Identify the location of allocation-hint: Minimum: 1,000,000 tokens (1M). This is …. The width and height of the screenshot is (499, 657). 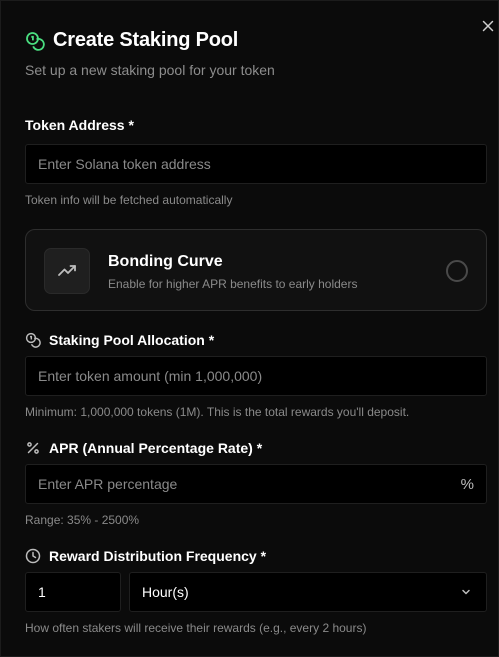
(217, 412).